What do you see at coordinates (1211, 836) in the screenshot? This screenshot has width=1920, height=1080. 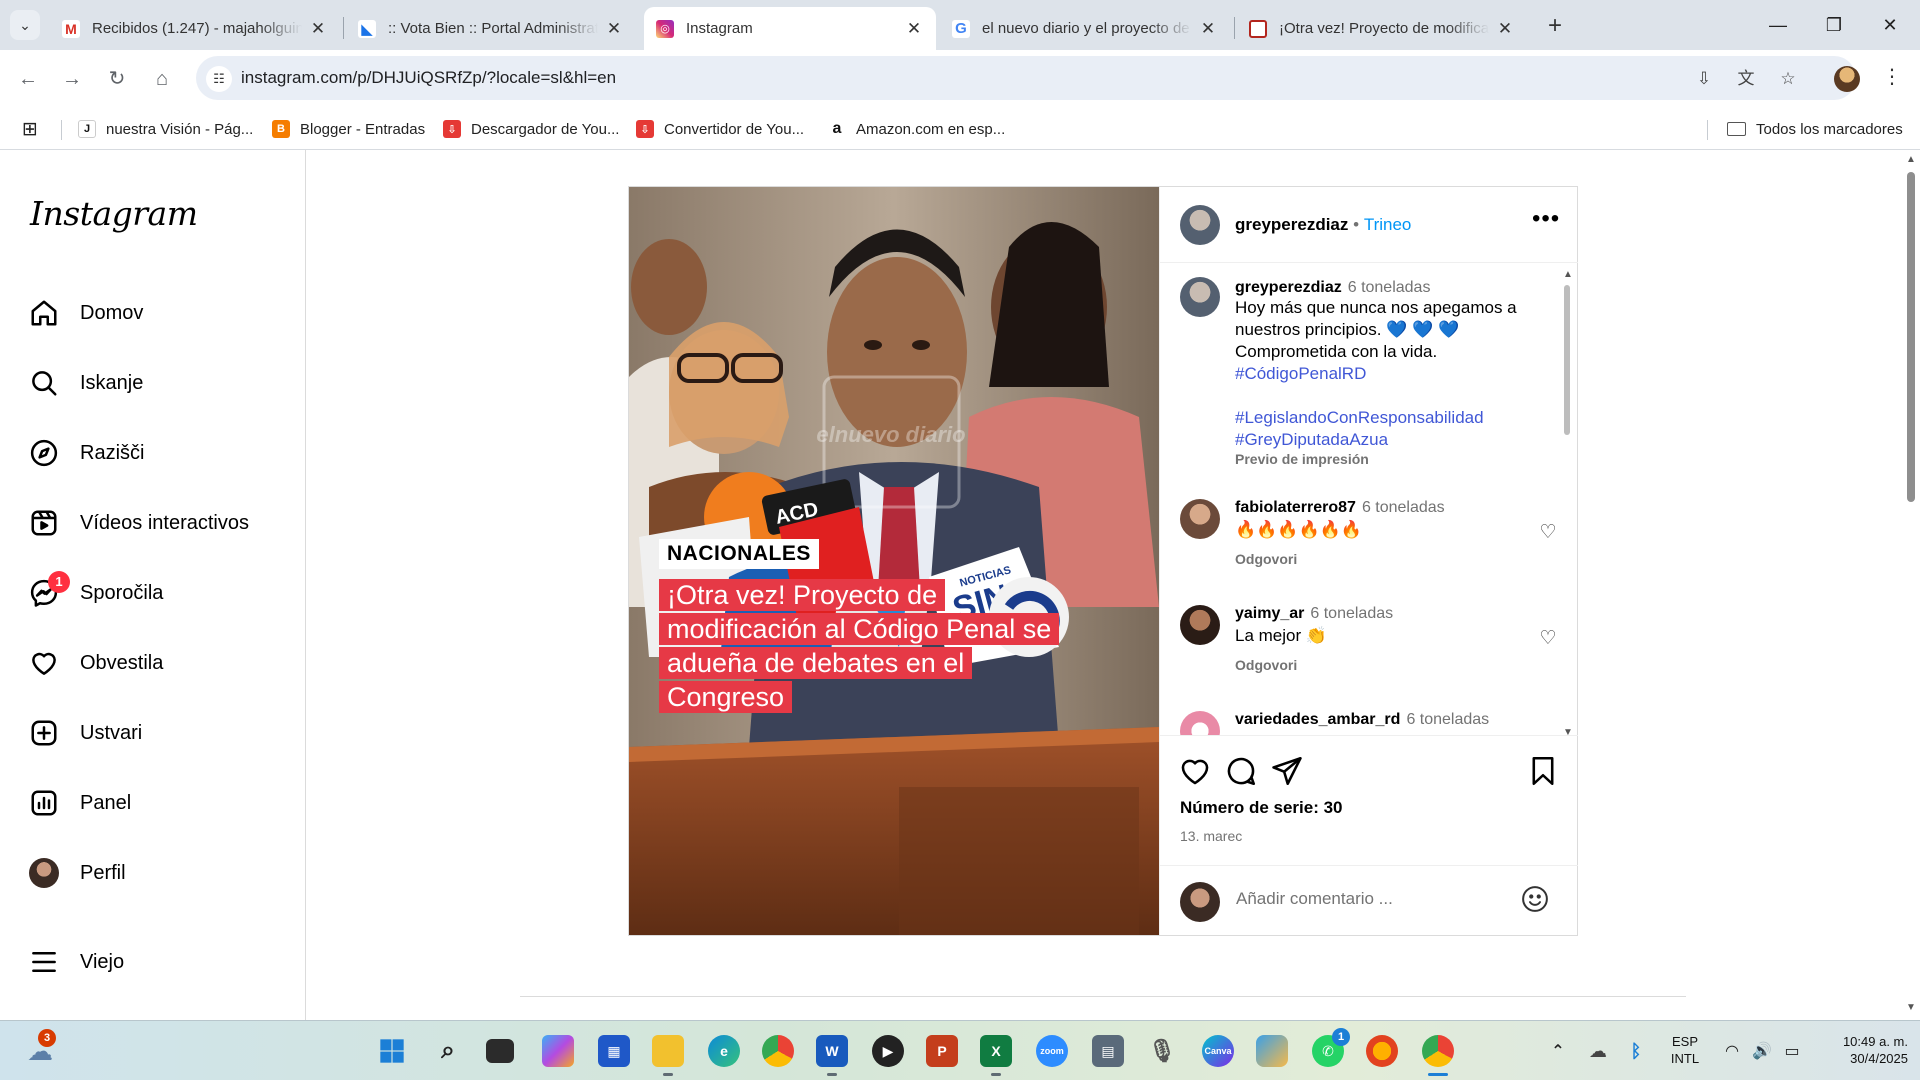 I see `post-date: 13. marec` at bounding box center [1211, 836].